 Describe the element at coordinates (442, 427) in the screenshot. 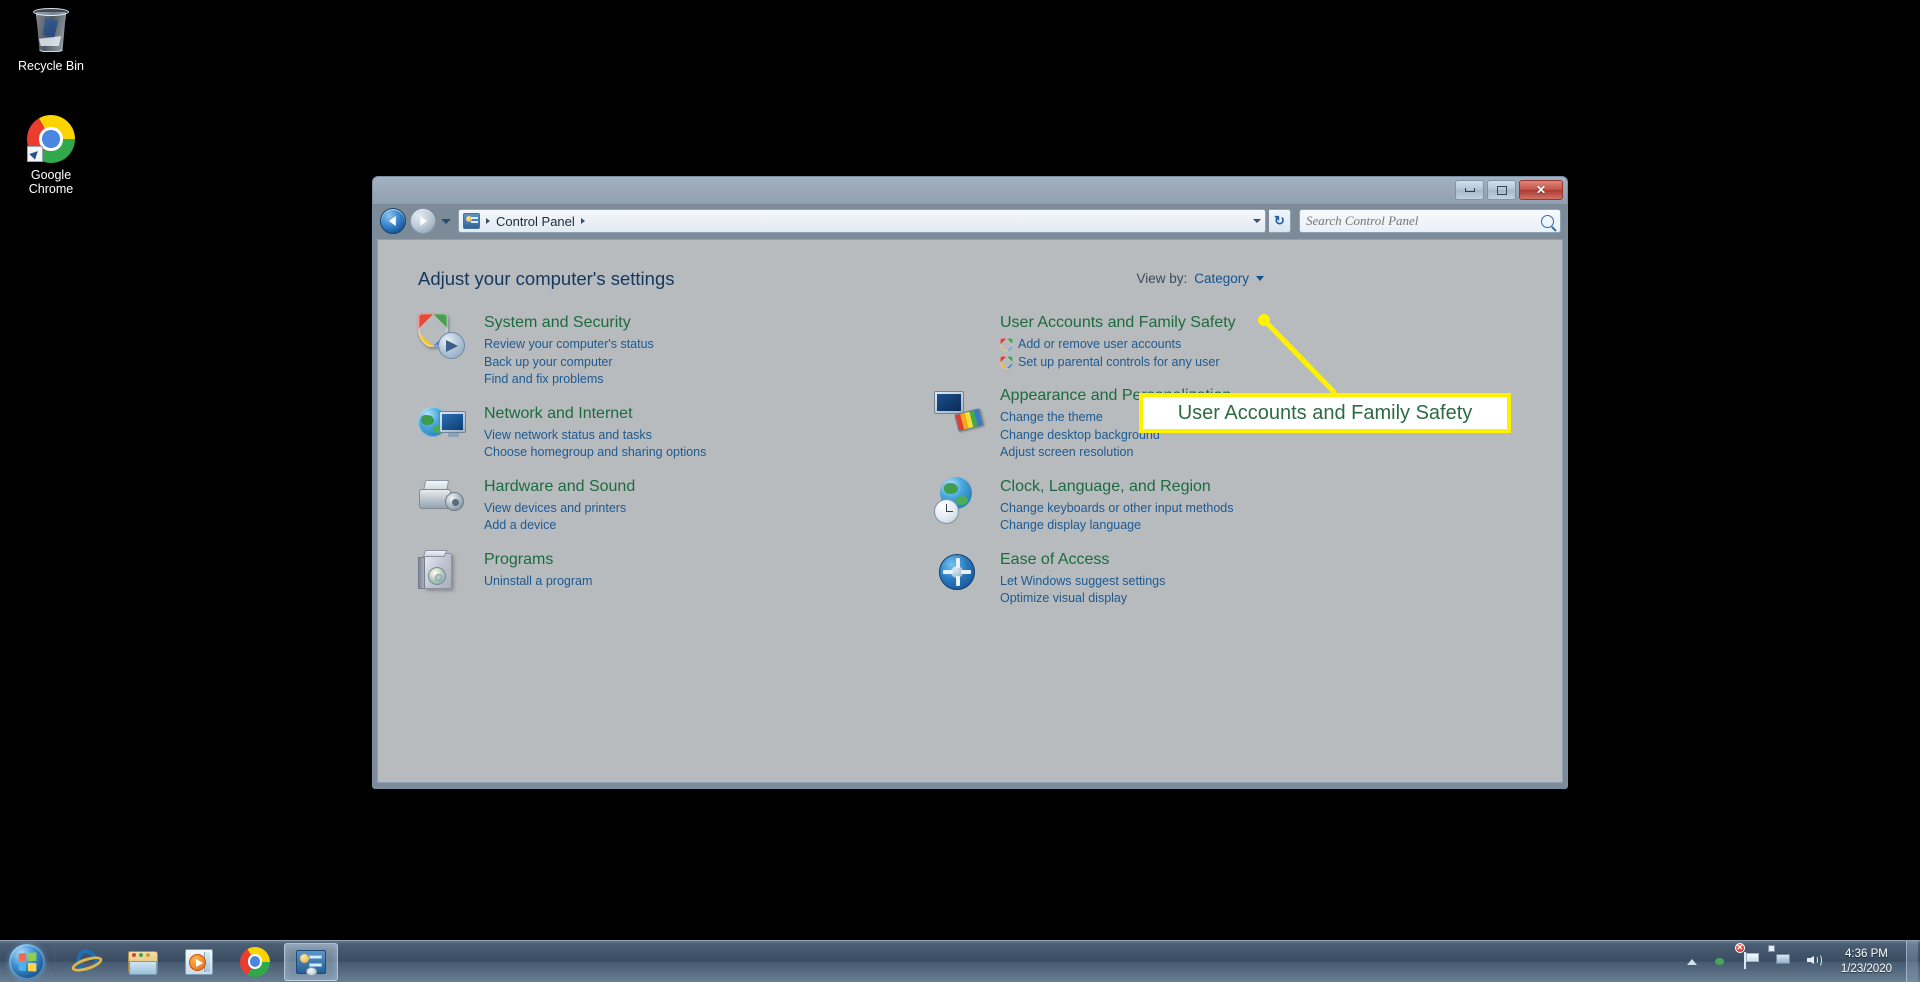

I see `network-and-internet-icon` at that location.